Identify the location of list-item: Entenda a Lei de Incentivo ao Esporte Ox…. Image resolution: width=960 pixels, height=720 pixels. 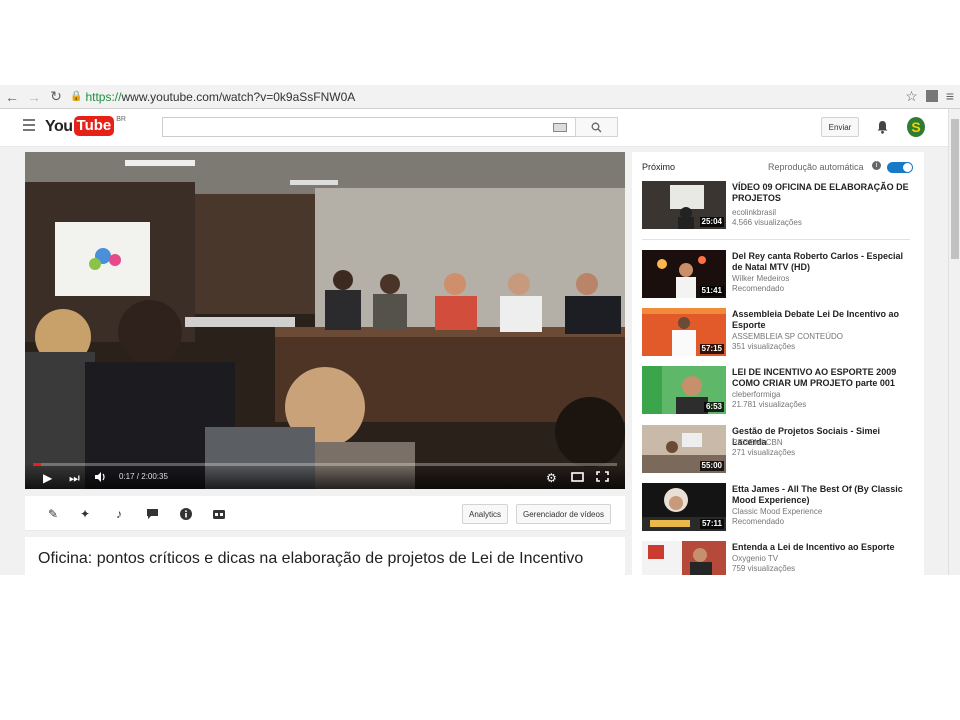
(779, 558).